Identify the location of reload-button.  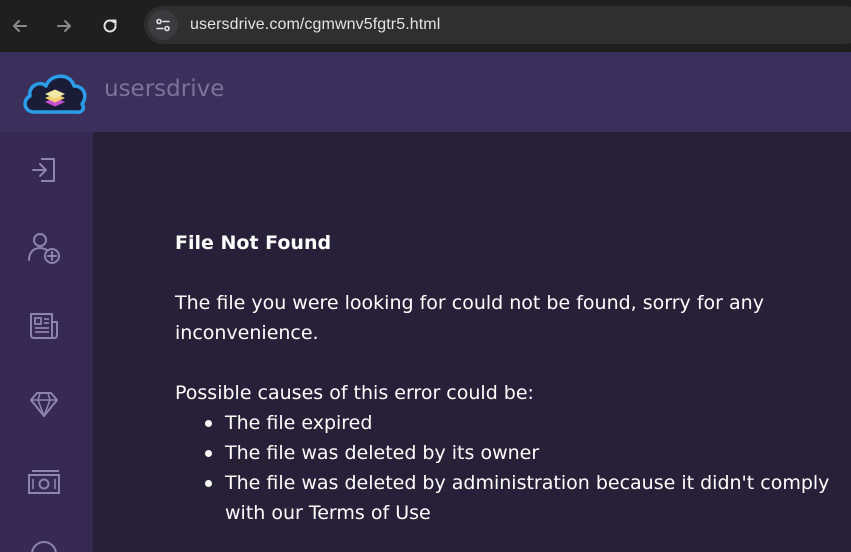
(110, 26).